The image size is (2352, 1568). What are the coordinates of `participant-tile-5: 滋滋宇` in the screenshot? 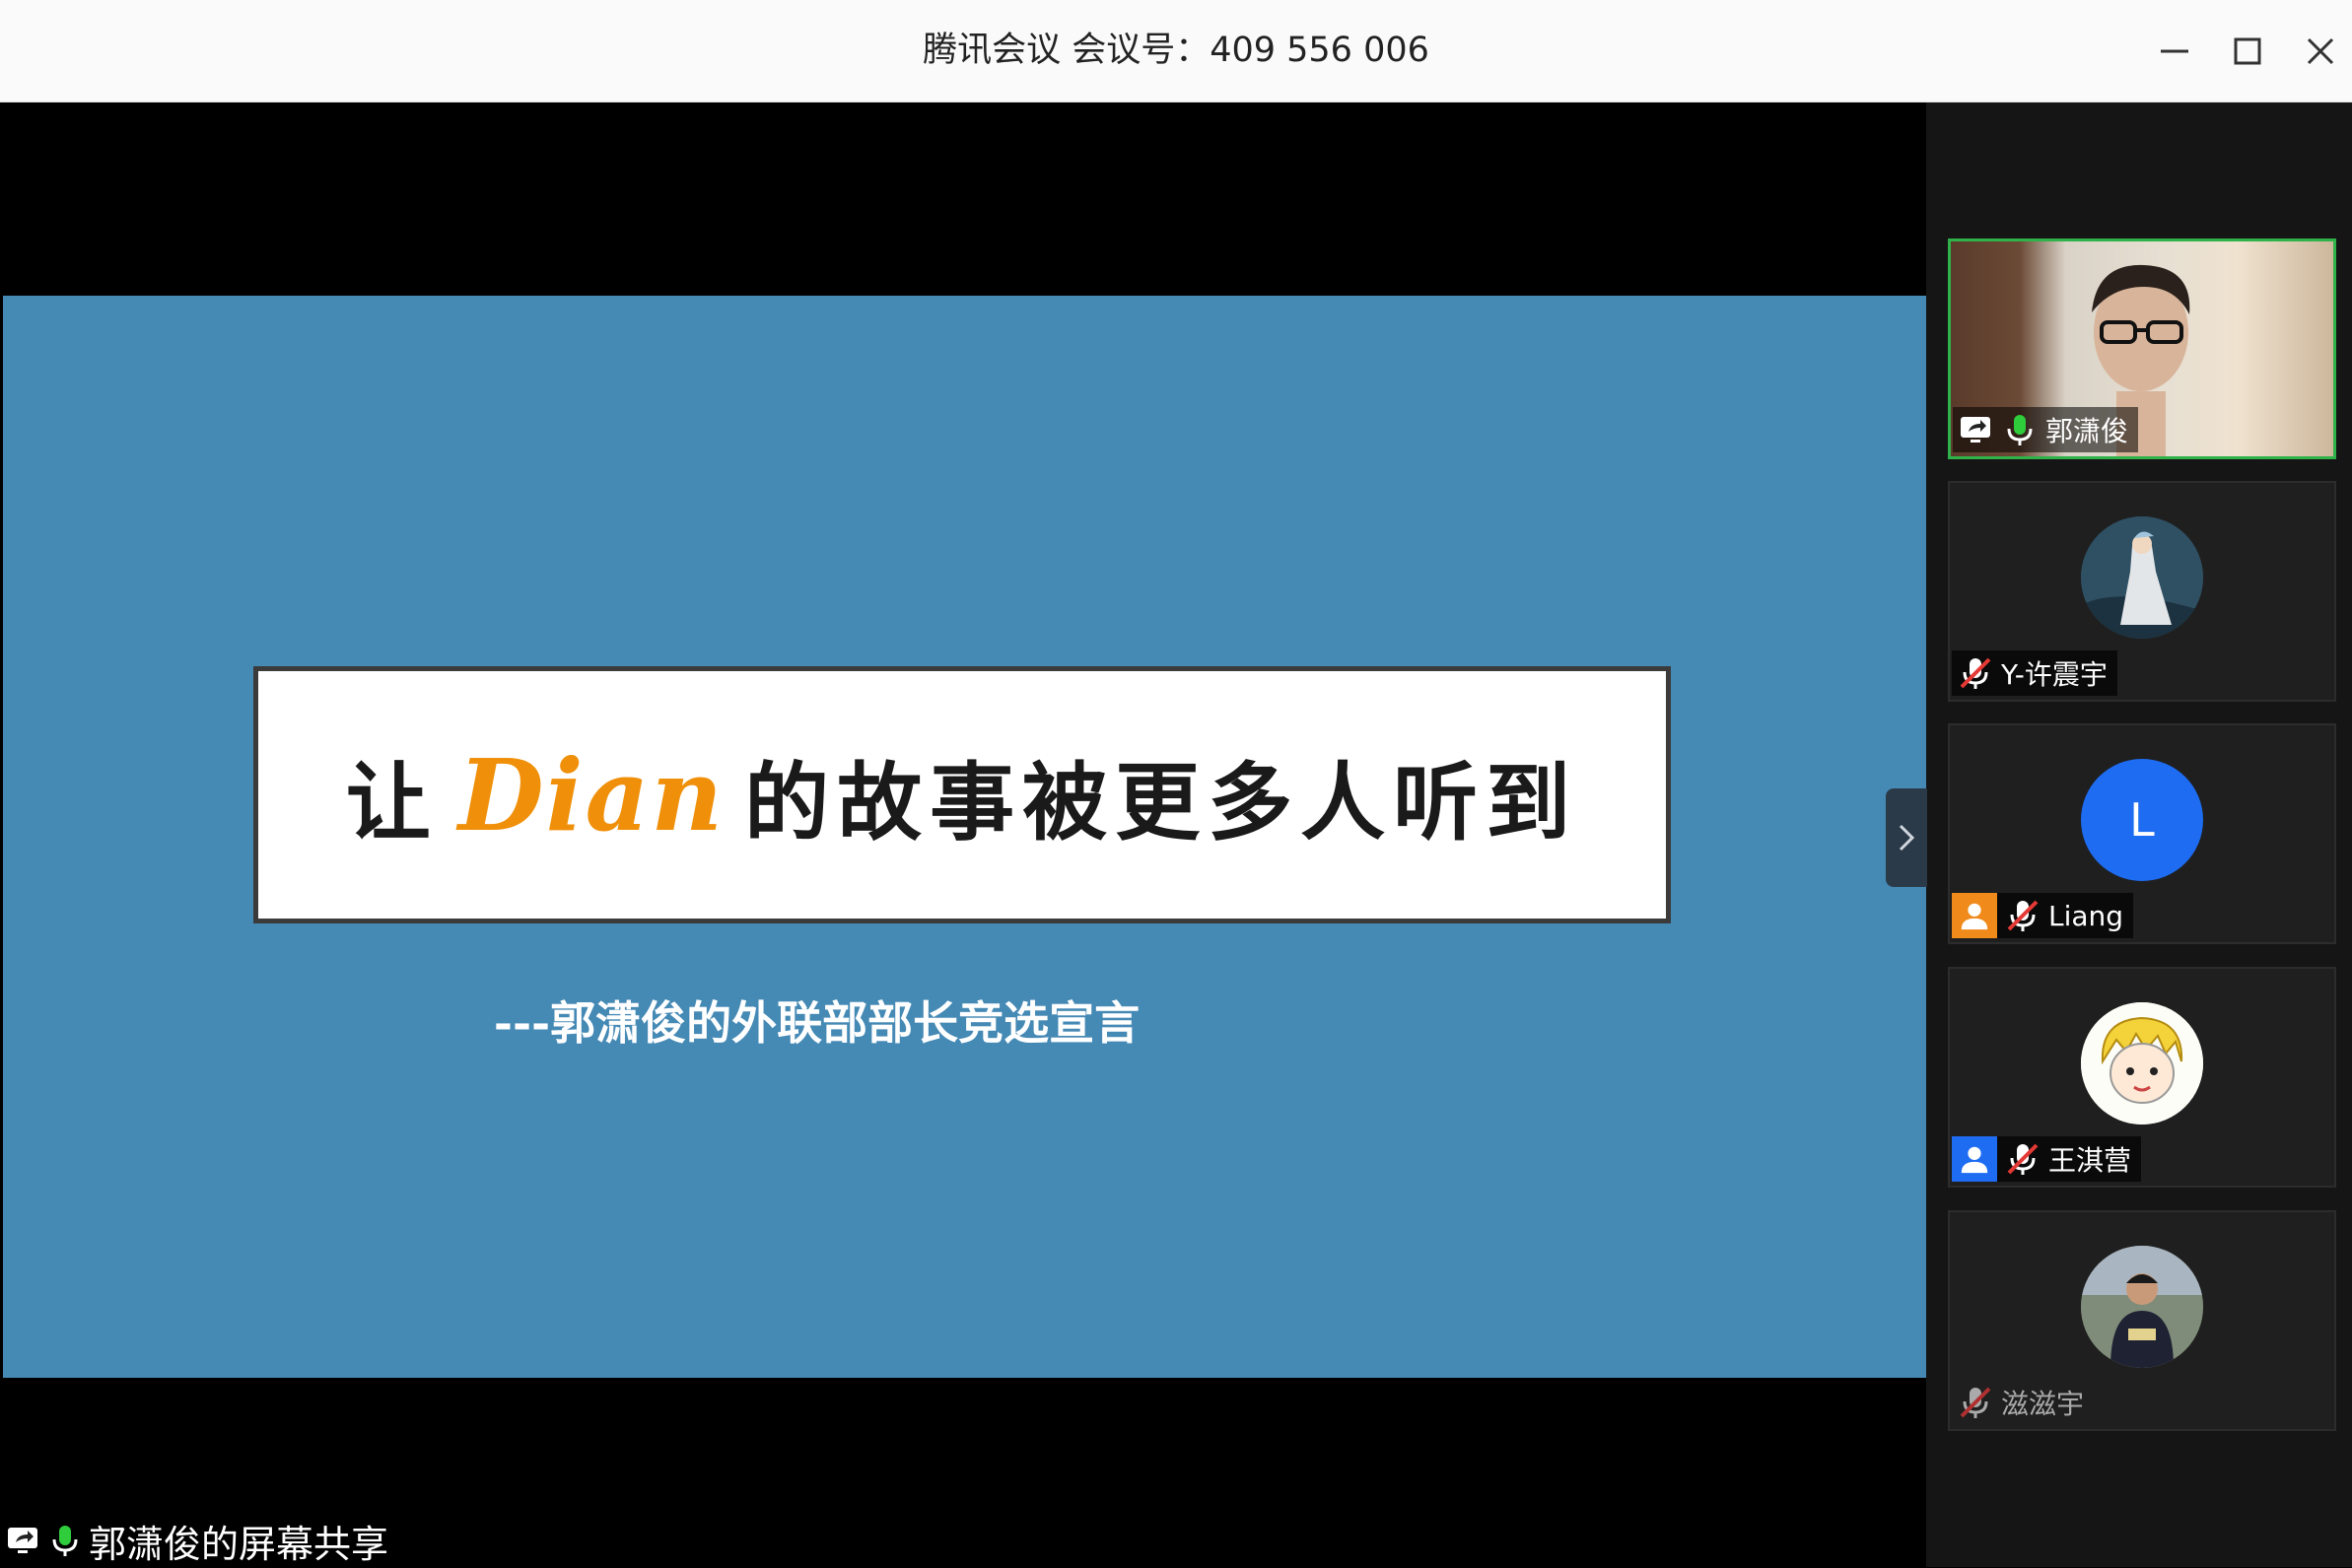 It's located at (2142, 1320).